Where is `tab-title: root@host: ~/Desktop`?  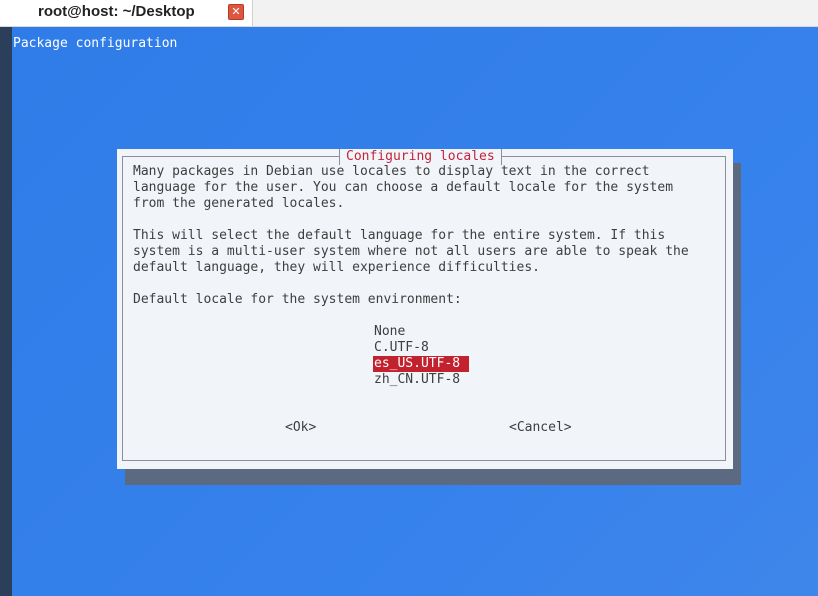
tab-title: root@host: ~/Desktop is located at coordinates (116, 11).